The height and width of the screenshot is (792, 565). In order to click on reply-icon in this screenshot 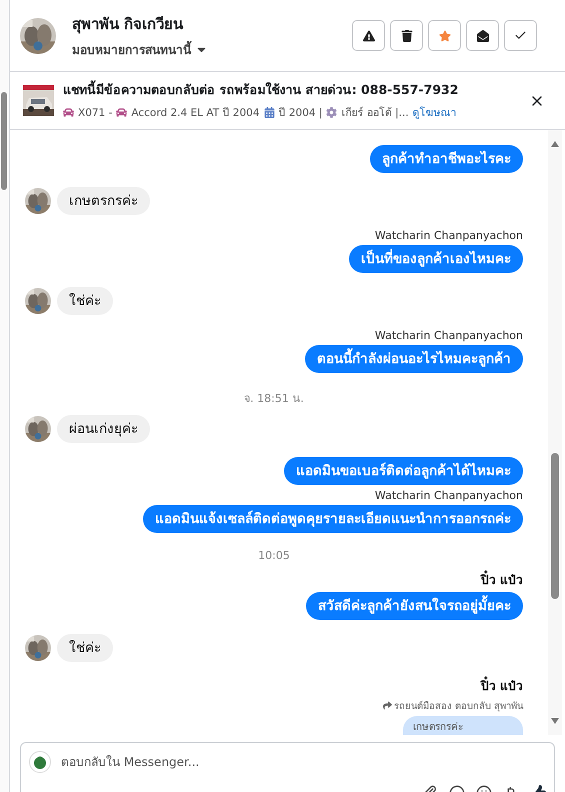, I will do `click(387, 705)`.